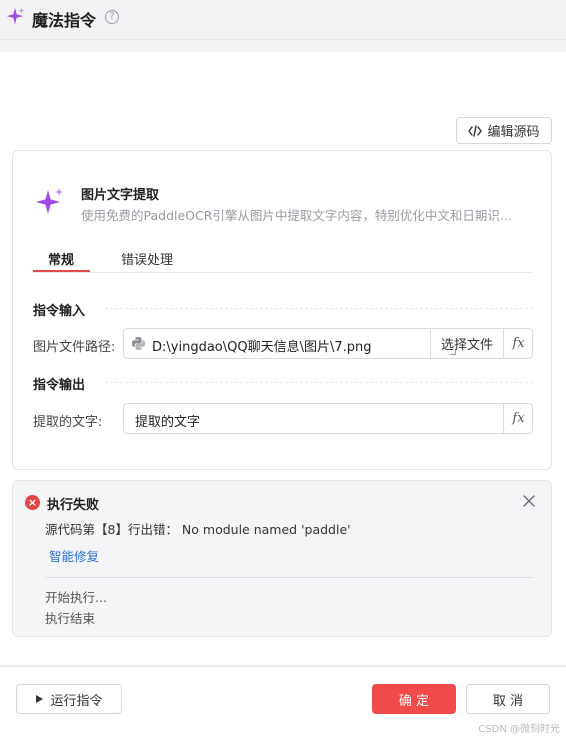 The width and height of the screenshot is (566, 737). I want to click on active-tab-indicator, so click(61, 271).